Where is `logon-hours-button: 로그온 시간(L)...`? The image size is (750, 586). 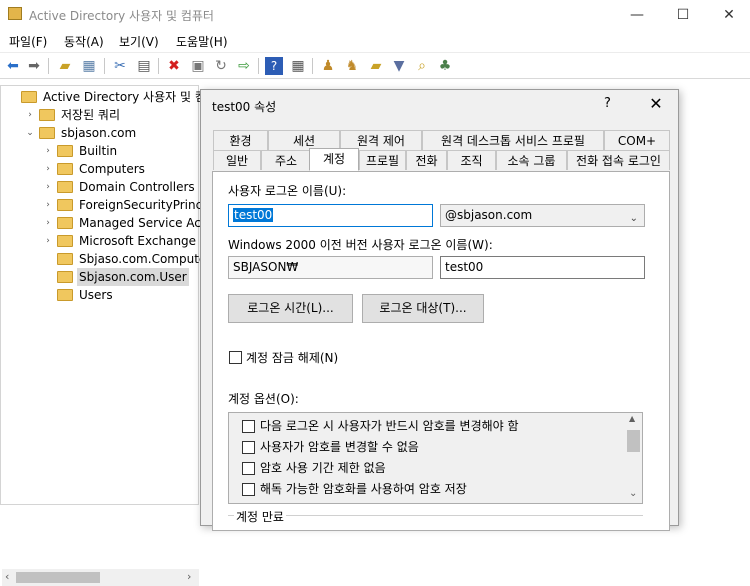
logon-hours-button: 로그온 시간(L)... is located at coordinates (290, 308).